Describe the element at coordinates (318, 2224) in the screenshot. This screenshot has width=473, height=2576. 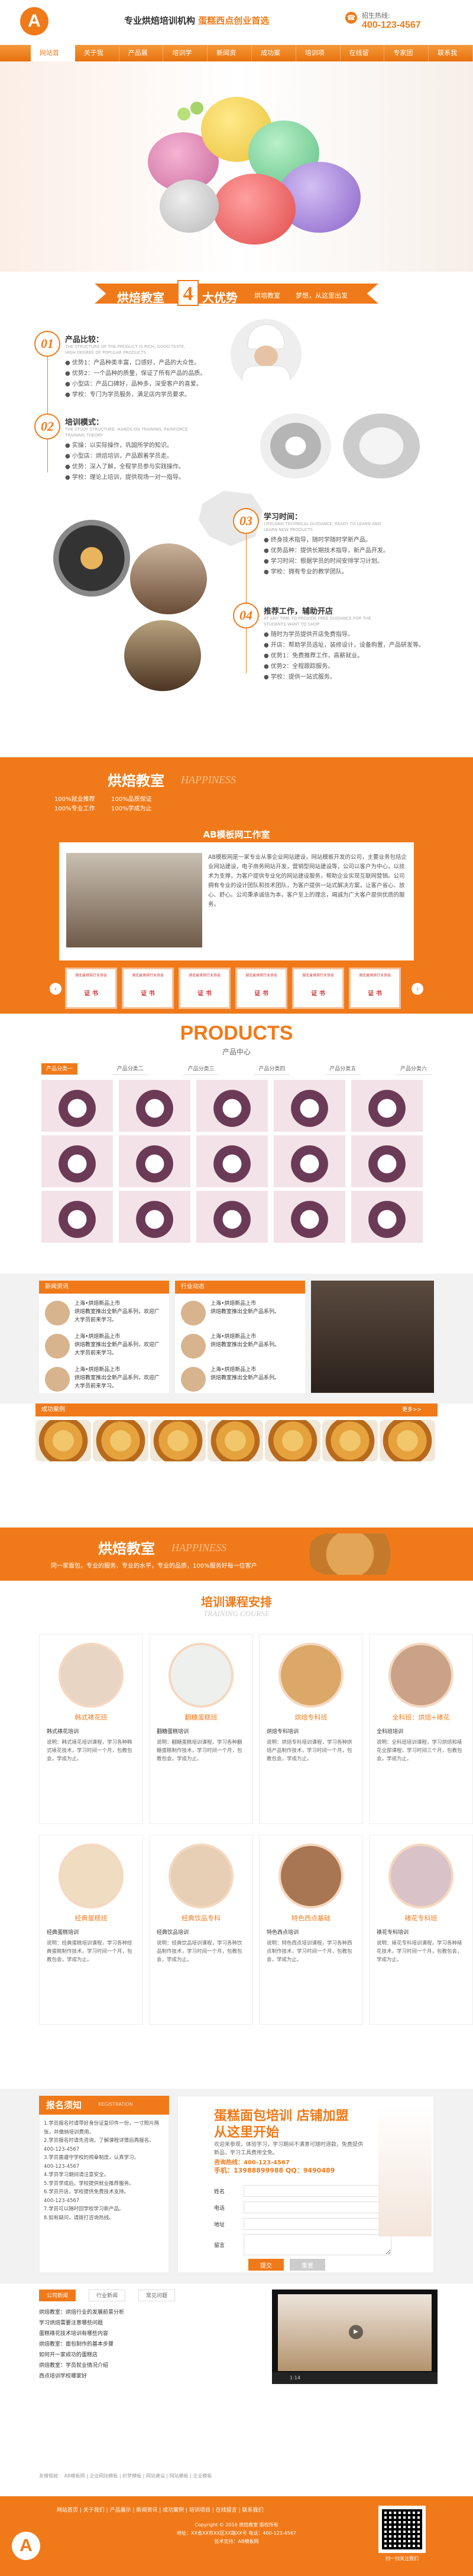
I see `address-input` at that location.